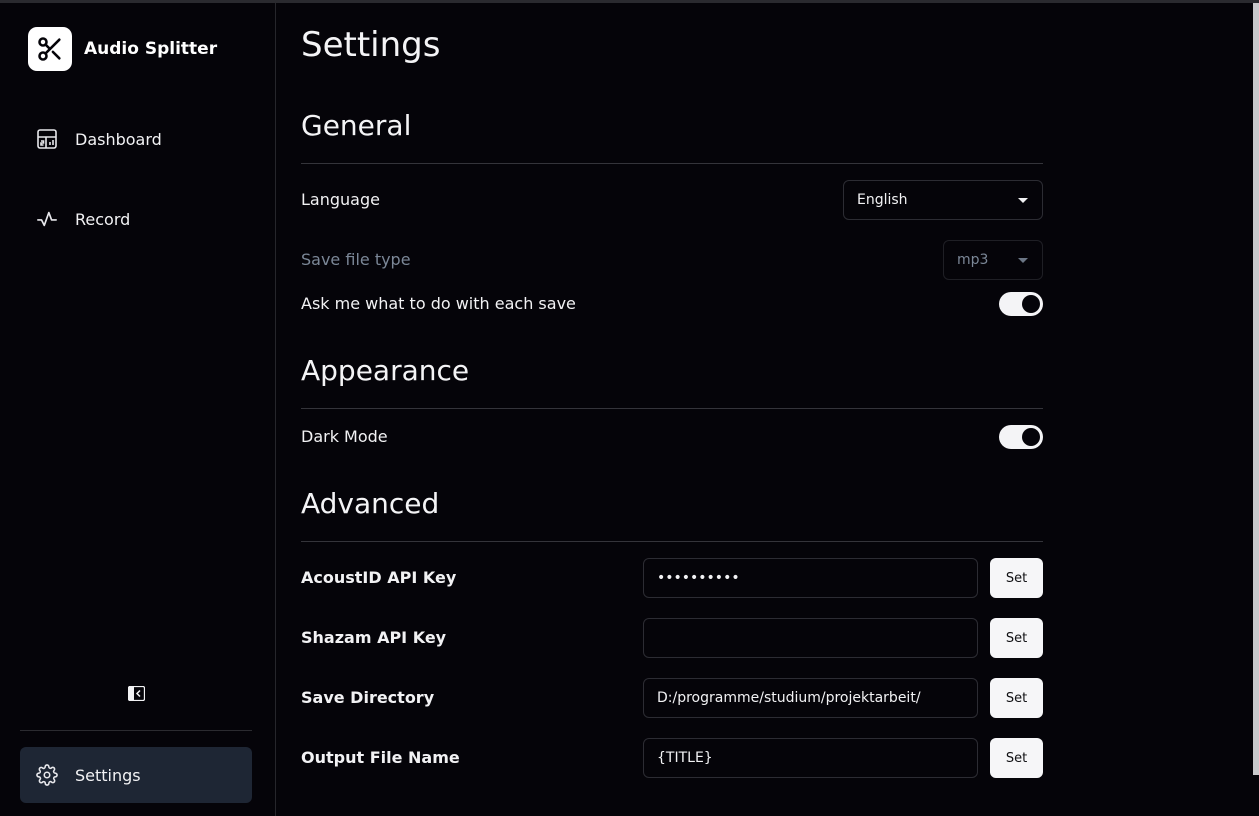 The image size is (1259, 816). What do you see at coordinates (810, 698) in the screenshot?
I see `save-directory-input` at bounding box center [810, 698].